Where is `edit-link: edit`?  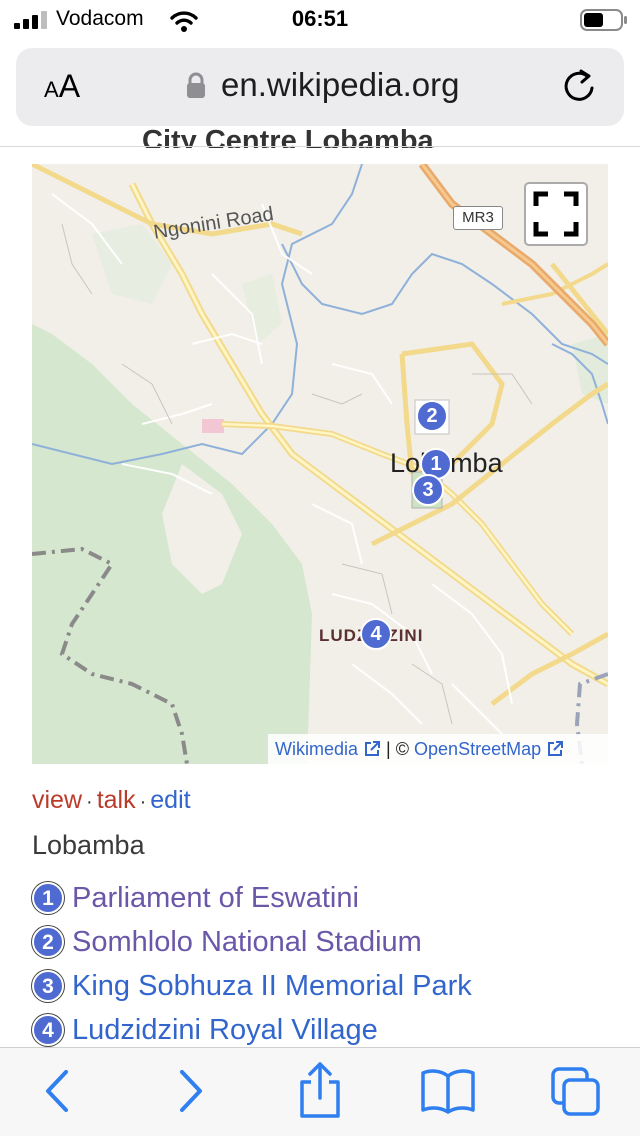 edit-link: edit is located at coordinates (170, 800).